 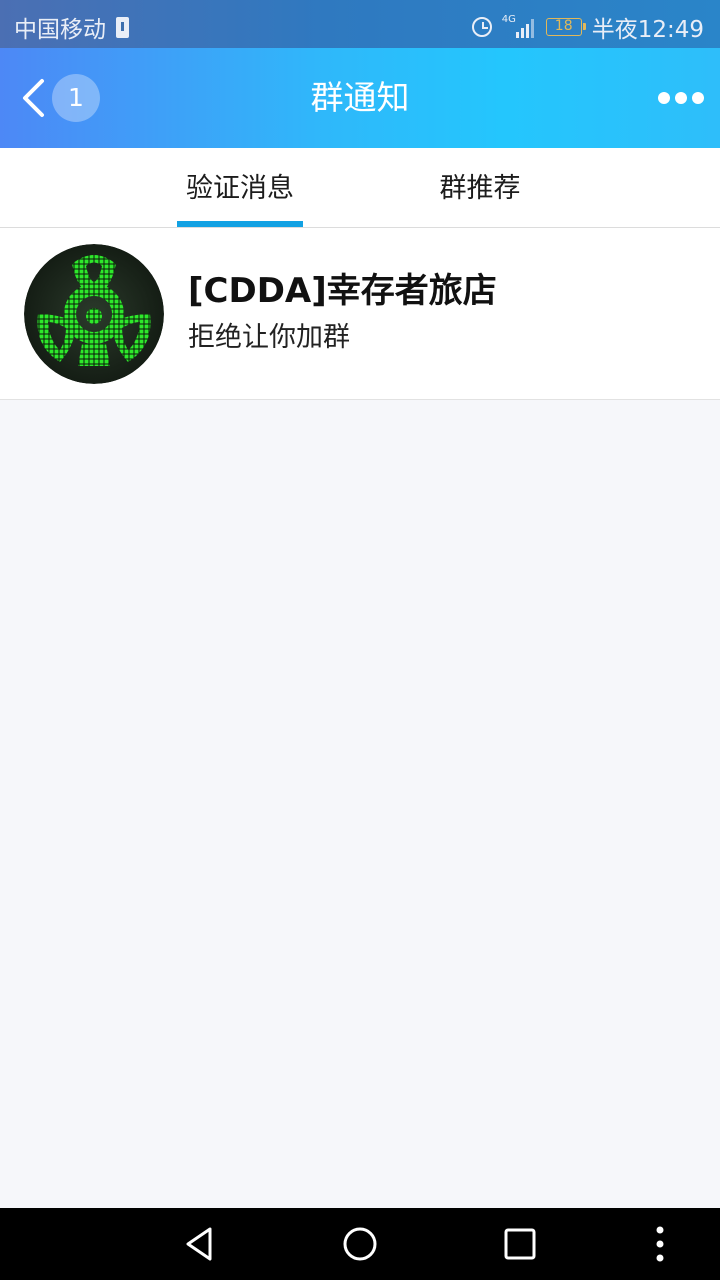 I want to click on network-type-label: 4G, so click(x=508, y=19).